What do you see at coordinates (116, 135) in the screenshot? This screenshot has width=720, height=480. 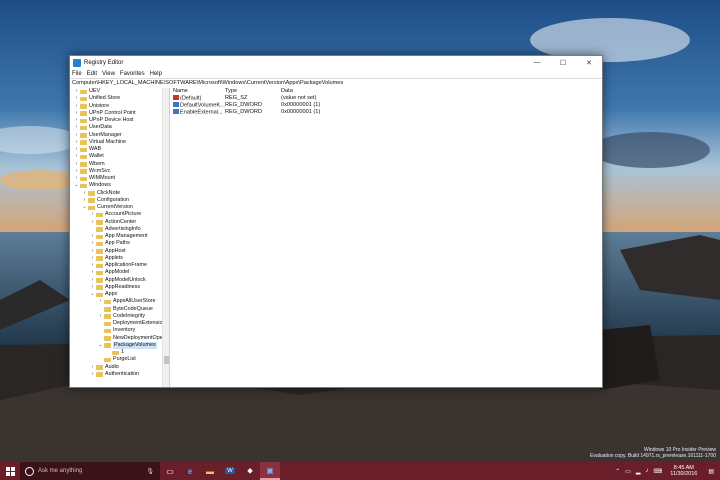 I see `tree-item: › UserManager` at bounding box center [116, 135].